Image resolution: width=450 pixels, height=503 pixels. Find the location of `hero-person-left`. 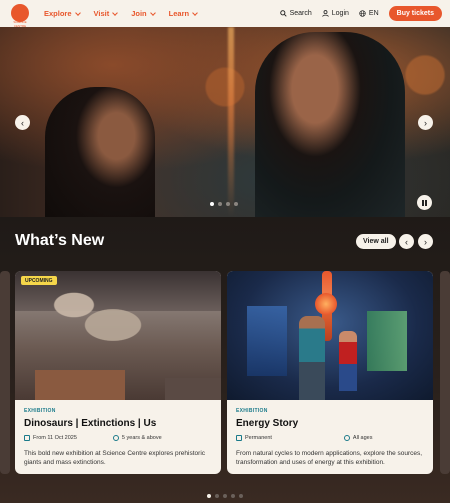

hero-person-left is located at coordinates (100, 152).